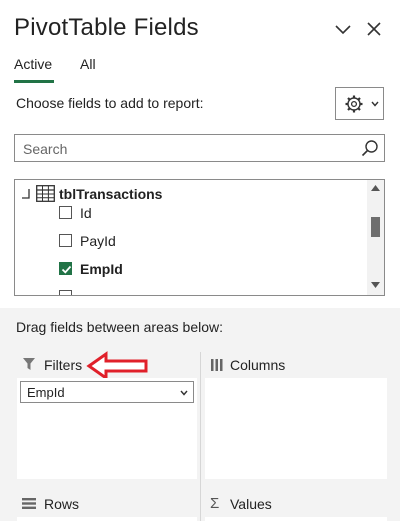  I want to click on field-checkbox-payid, so click(65, 240).